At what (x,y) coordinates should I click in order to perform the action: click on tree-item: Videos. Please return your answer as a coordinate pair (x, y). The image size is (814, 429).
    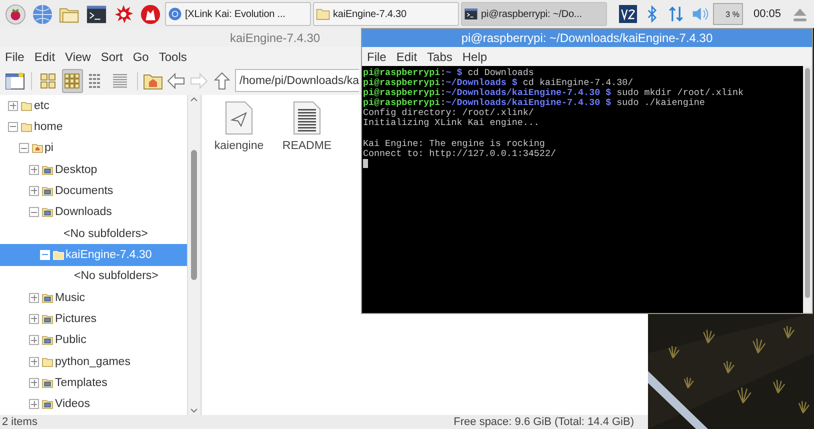
    Looking at the image, I should click on (93, 404).